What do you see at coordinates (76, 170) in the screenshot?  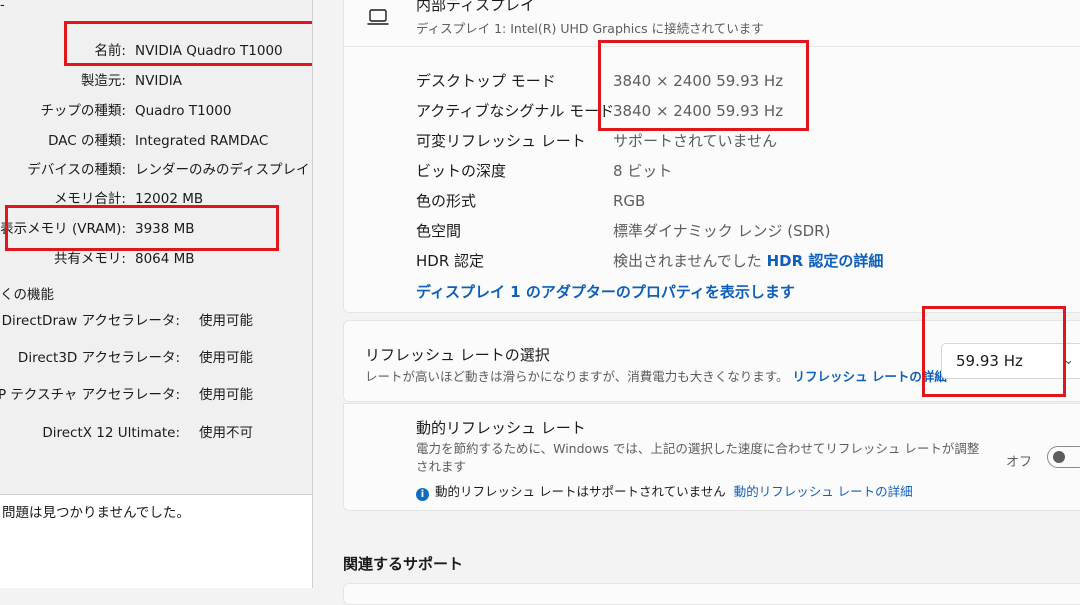 I see `field-label: デバイスの種類:` at bounding box center [76, 170].